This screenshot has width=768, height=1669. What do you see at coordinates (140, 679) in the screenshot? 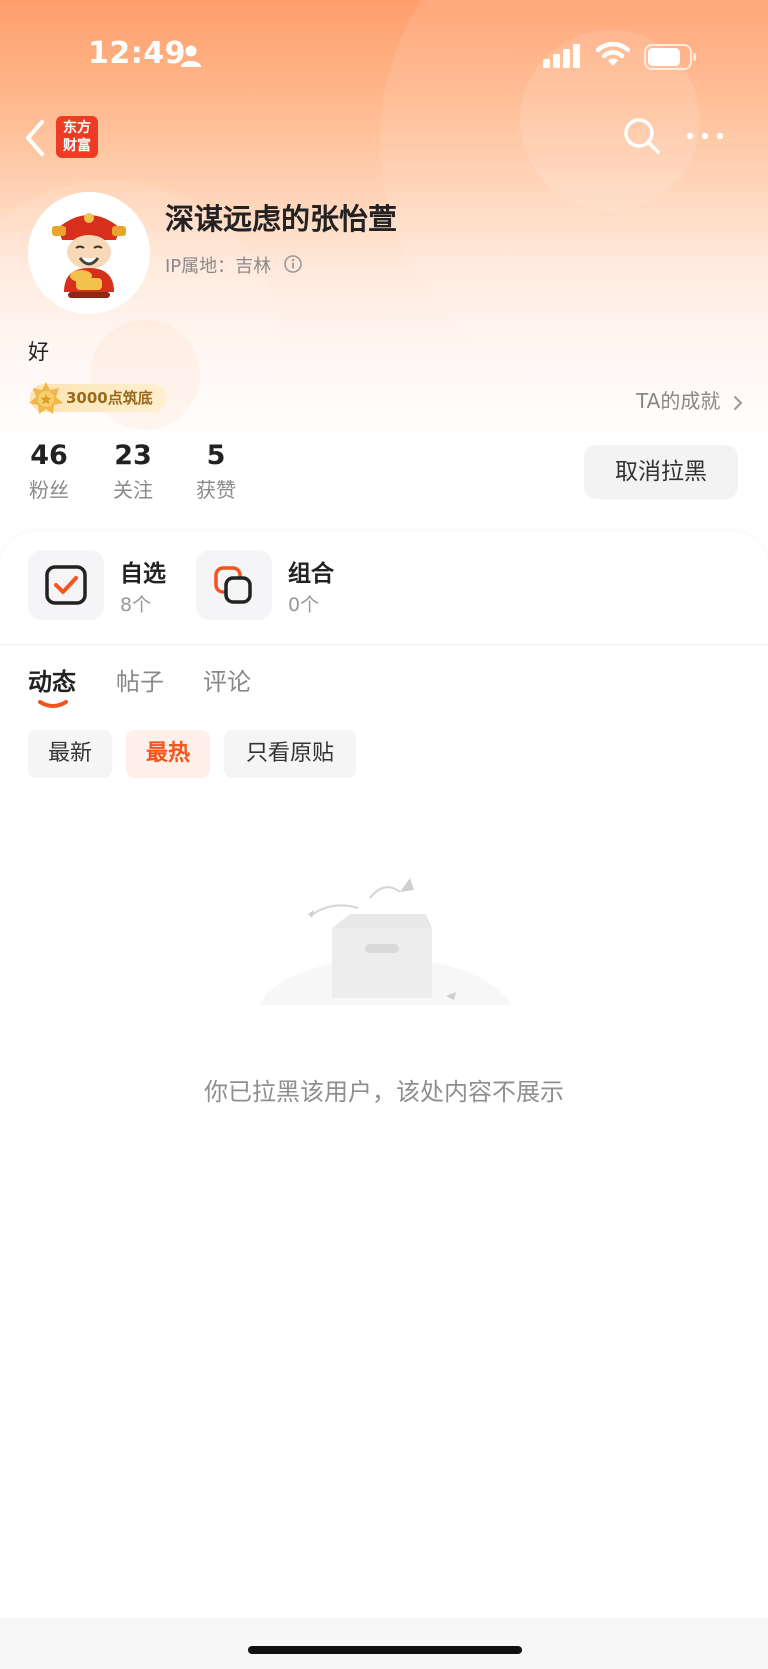
I see `tab-posts: 帖子` at bounding box center [140, 679].